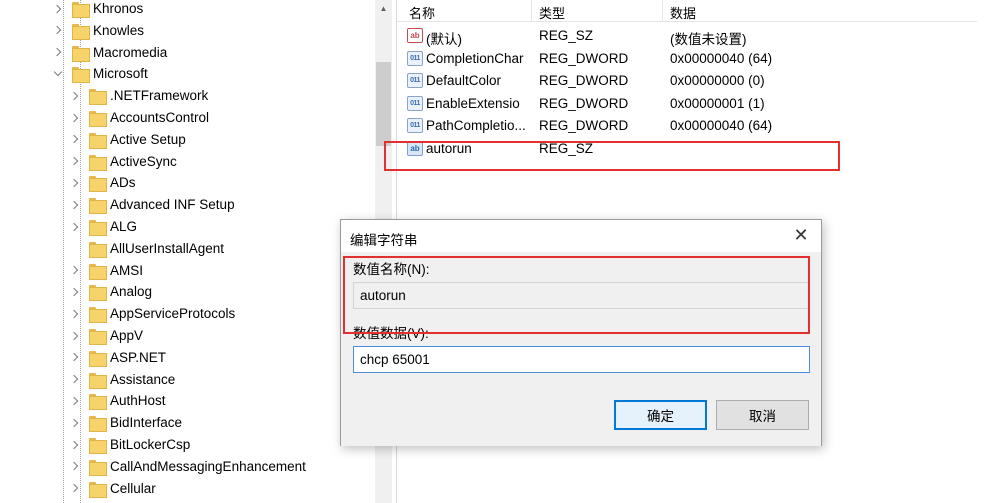  I want to click on tree-item-label: ADs, so click(123, 183).